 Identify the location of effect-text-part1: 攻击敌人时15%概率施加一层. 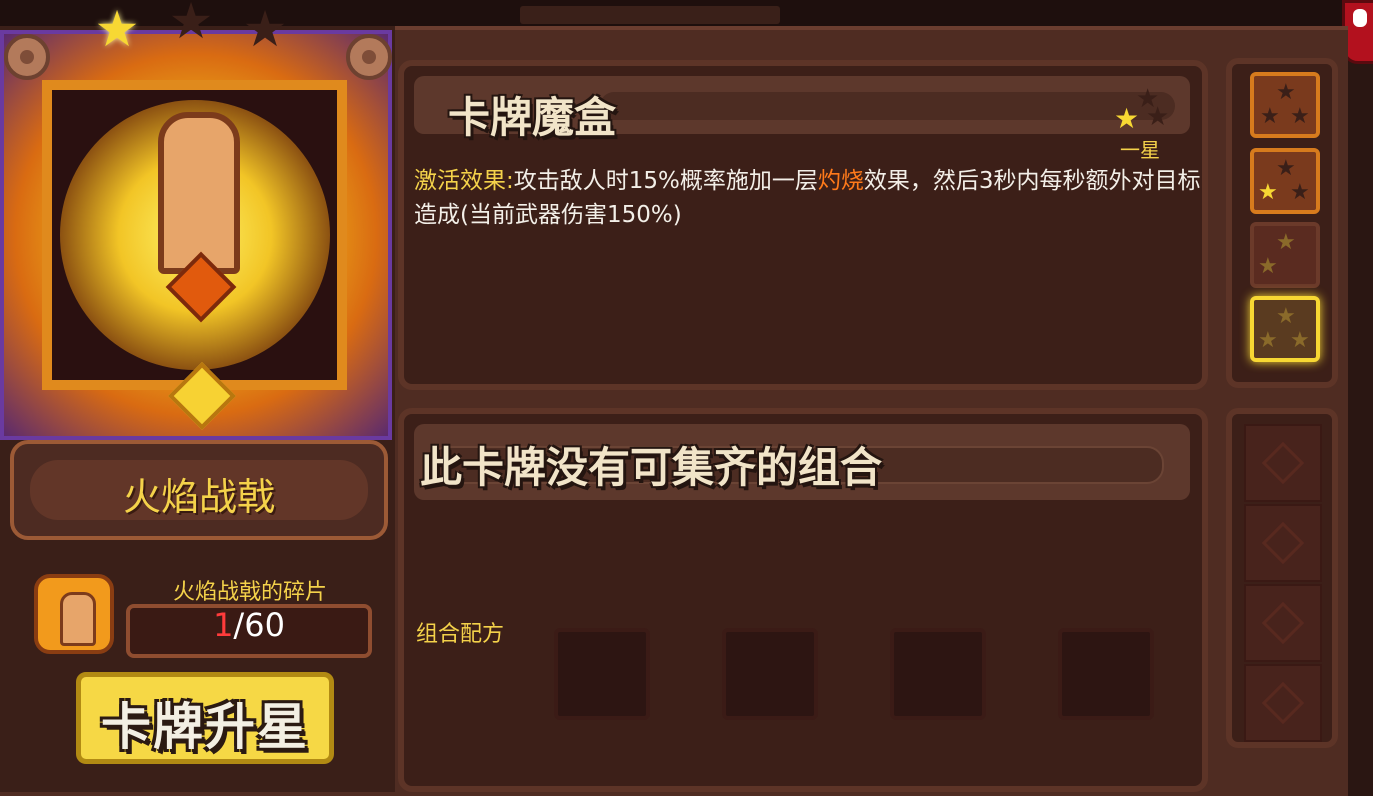
(665, 181).